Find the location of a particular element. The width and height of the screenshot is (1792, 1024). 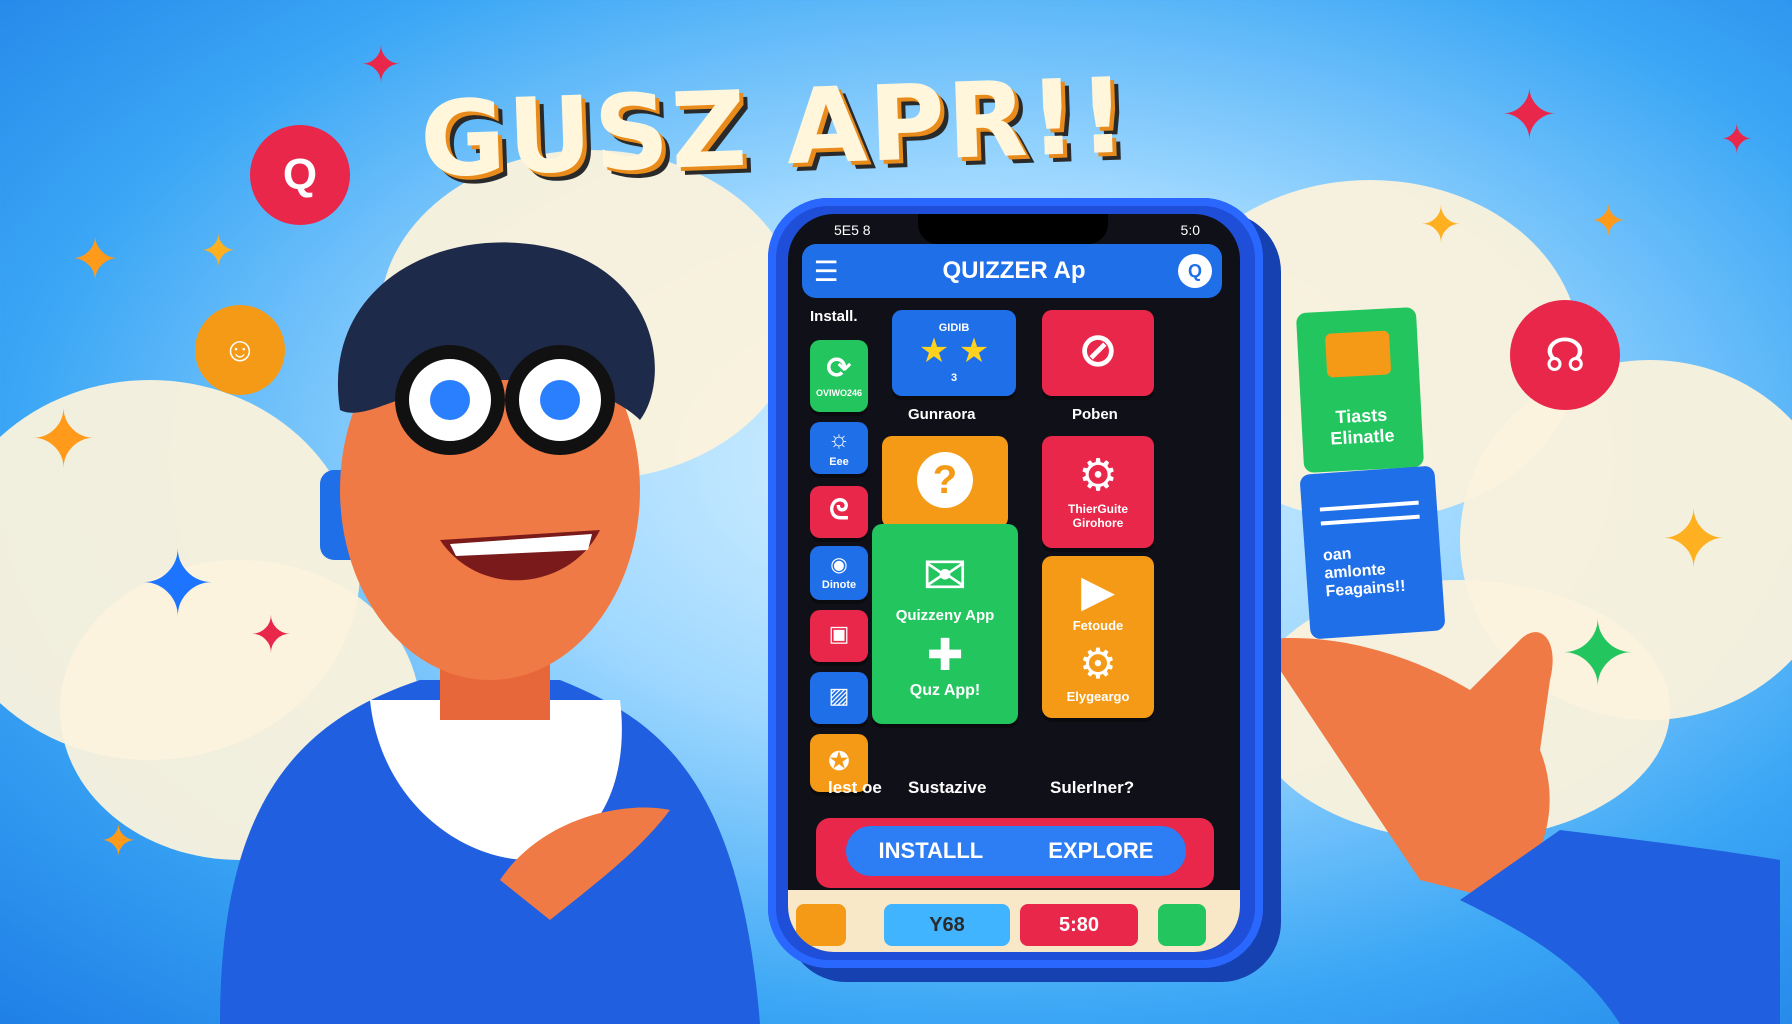

bulb-icon: ✪ is located at coordinates (839, 761).